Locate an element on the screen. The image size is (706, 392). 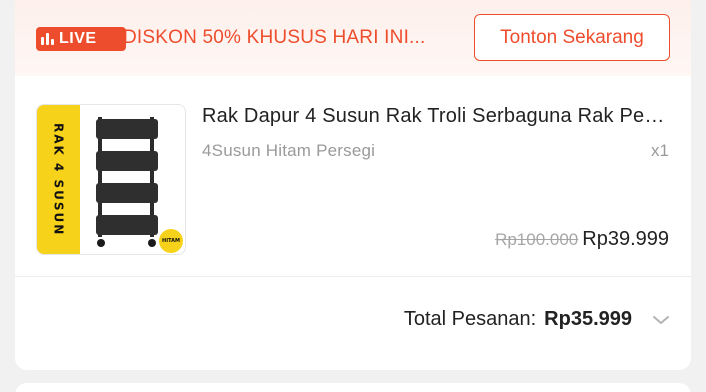
chevron-down-icon is located at coordinates (661, 320).